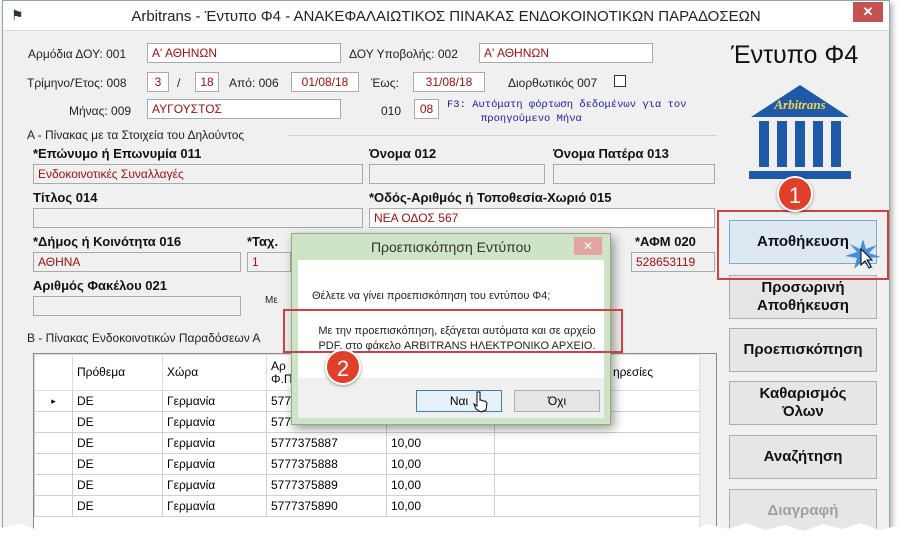  What do you see at coordinates (611, 153) in the screenshot?
I see `father-name-label: Όνομα Πατέρα 013` at bounding box center [611, 153].